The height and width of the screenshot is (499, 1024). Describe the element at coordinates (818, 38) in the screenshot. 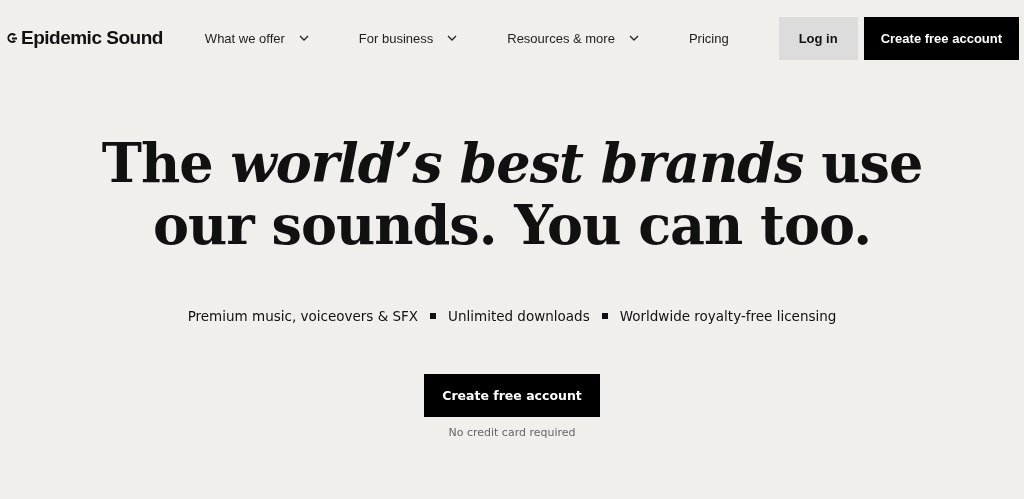

I see `login-button: Log in` at that location.